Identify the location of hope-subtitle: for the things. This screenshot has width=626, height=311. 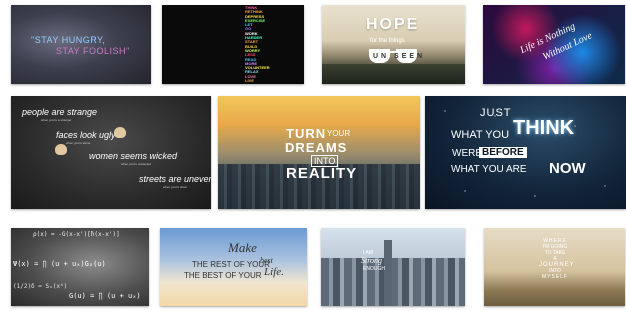
(387, 41).